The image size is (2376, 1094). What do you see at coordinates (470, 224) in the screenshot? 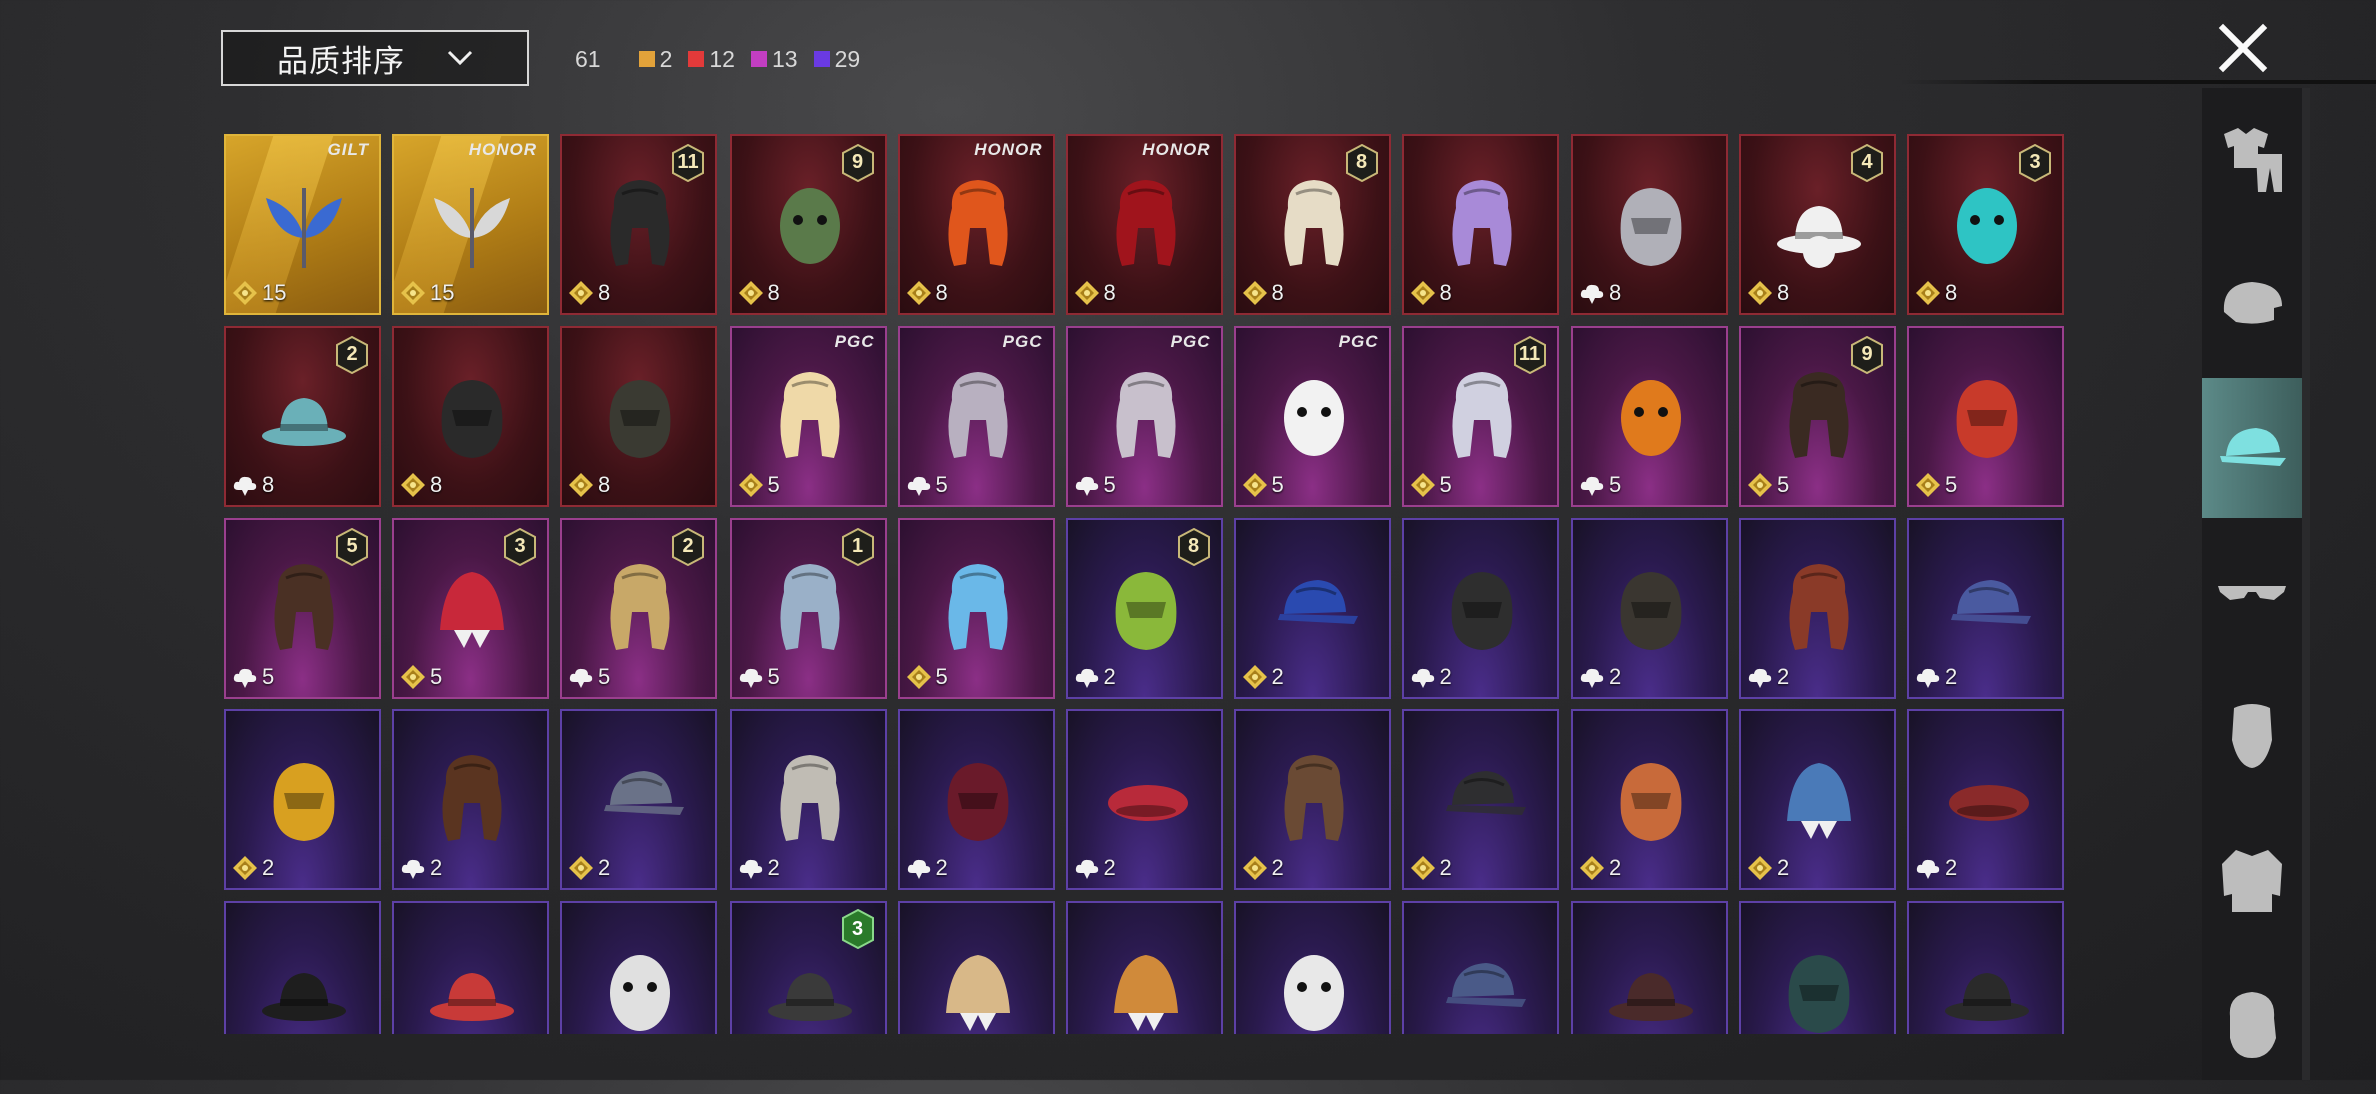
I see `item-card: HONOR 15` at bounding box center [470, 224].